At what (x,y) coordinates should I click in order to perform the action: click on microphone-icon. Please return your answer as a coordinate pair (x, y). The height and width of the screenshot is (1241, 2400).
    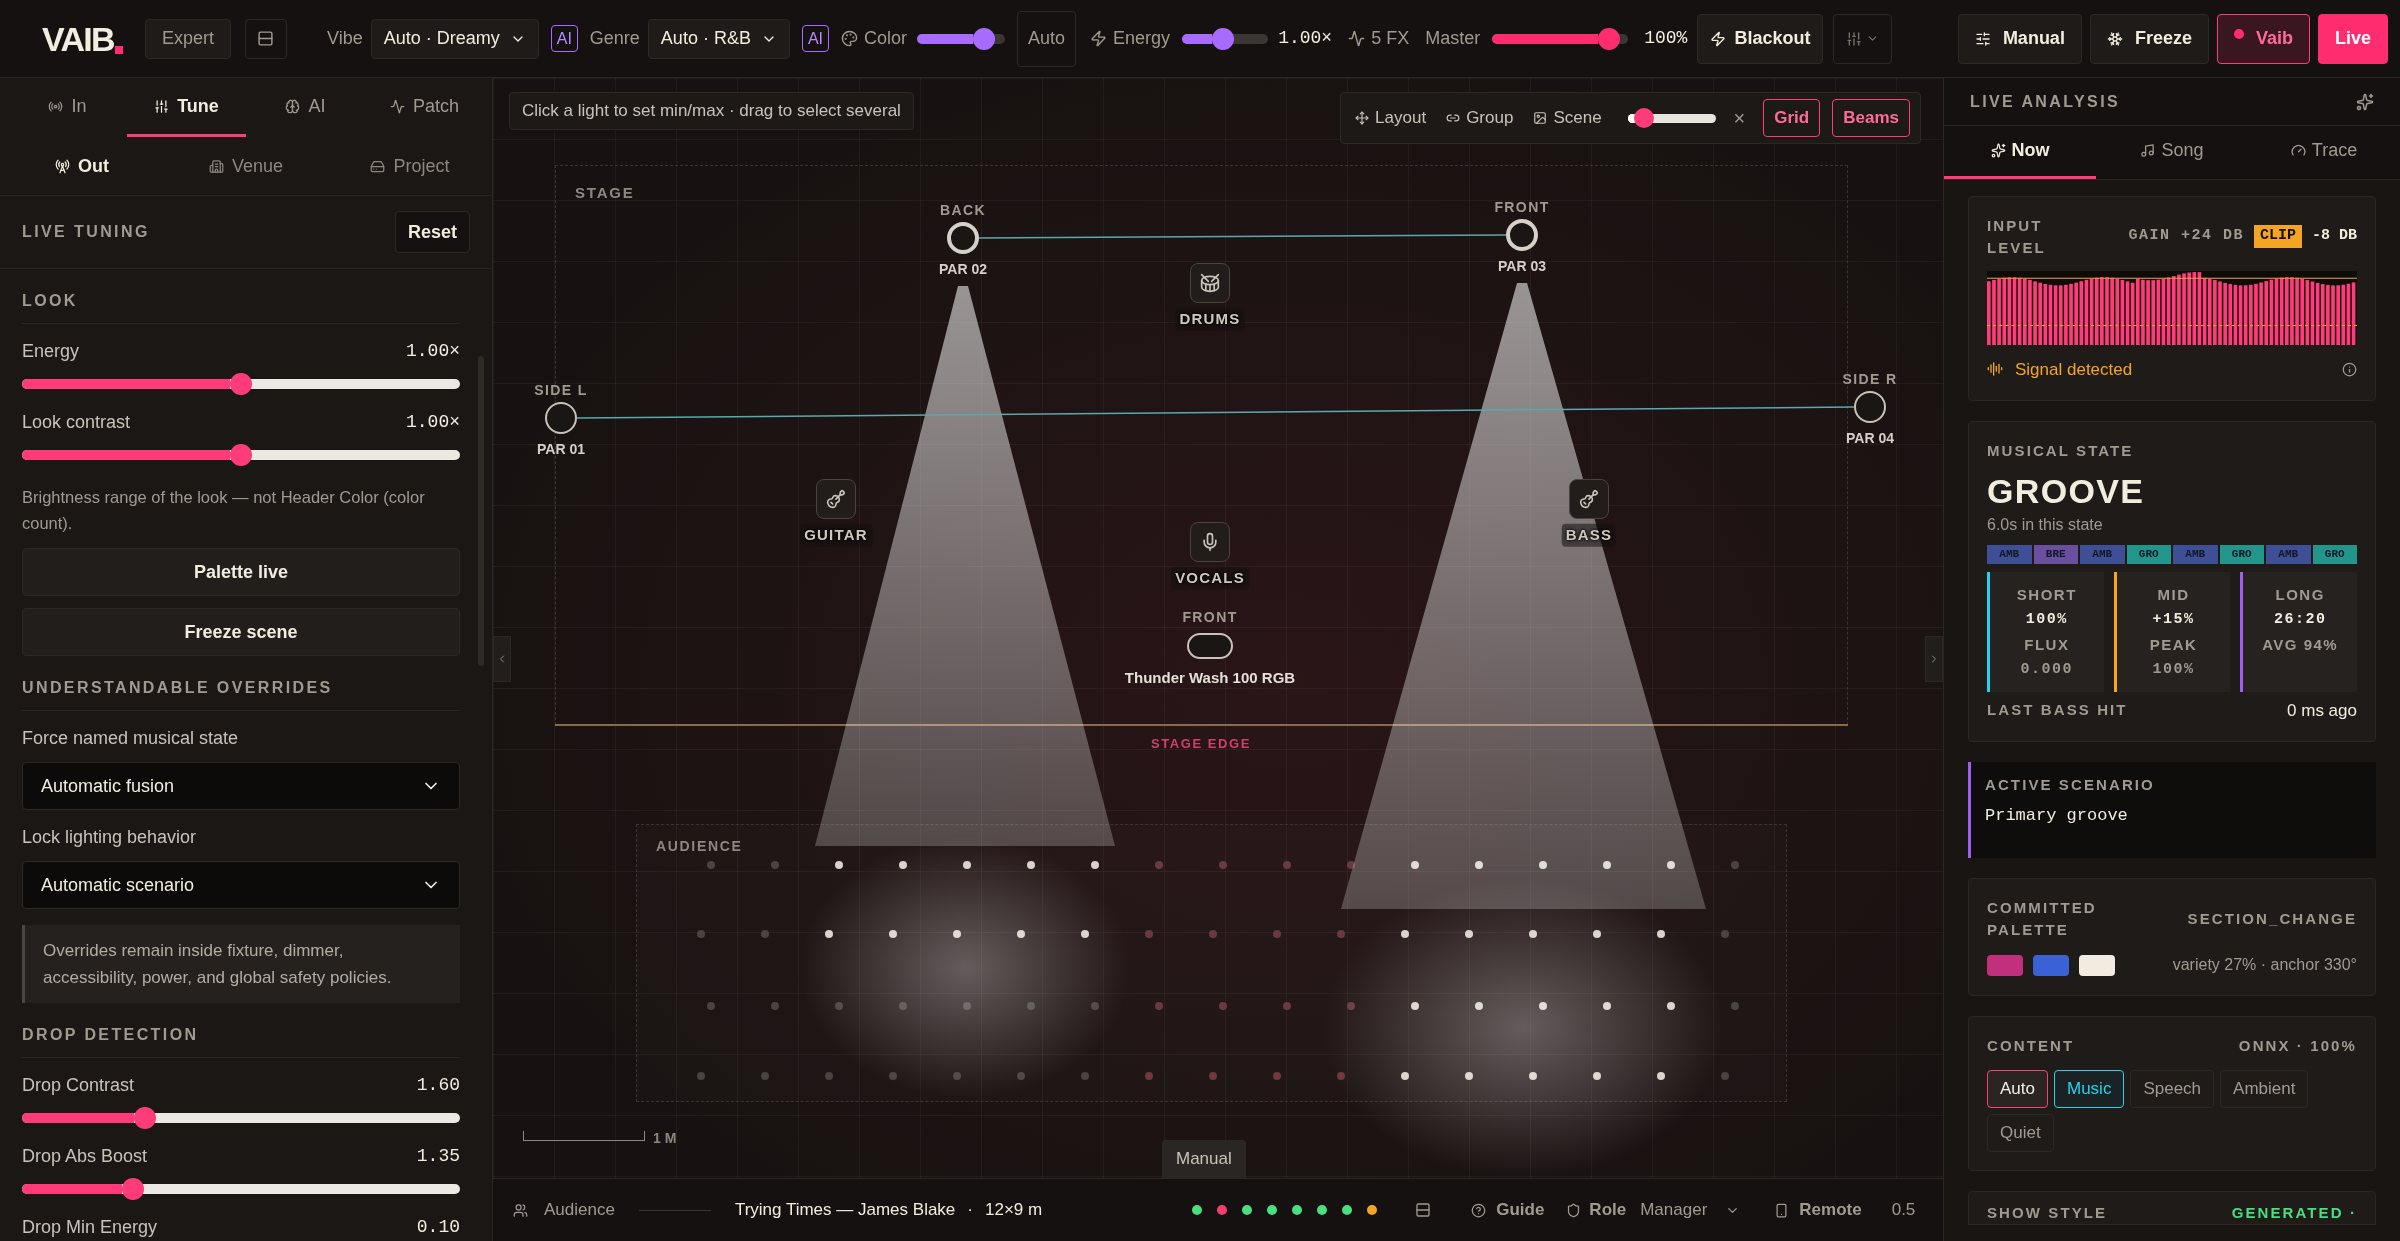
    Looking at the image, I should click on (1210, 542).